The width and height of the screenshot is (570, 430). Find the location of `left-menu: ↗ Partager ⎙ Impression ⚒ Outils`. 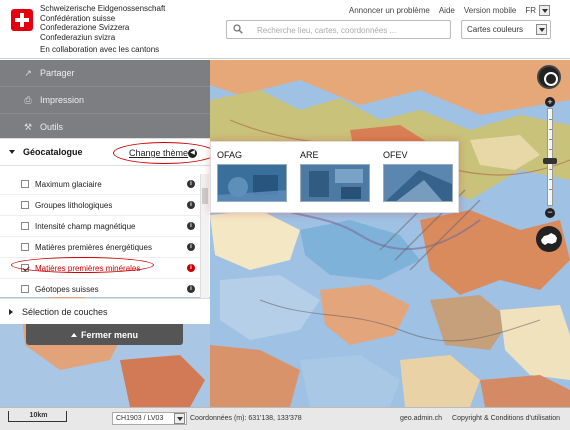

left-menu: ↗ Partager ⎙ Impression ⚒ Outils is located at coordinates (105, 100).